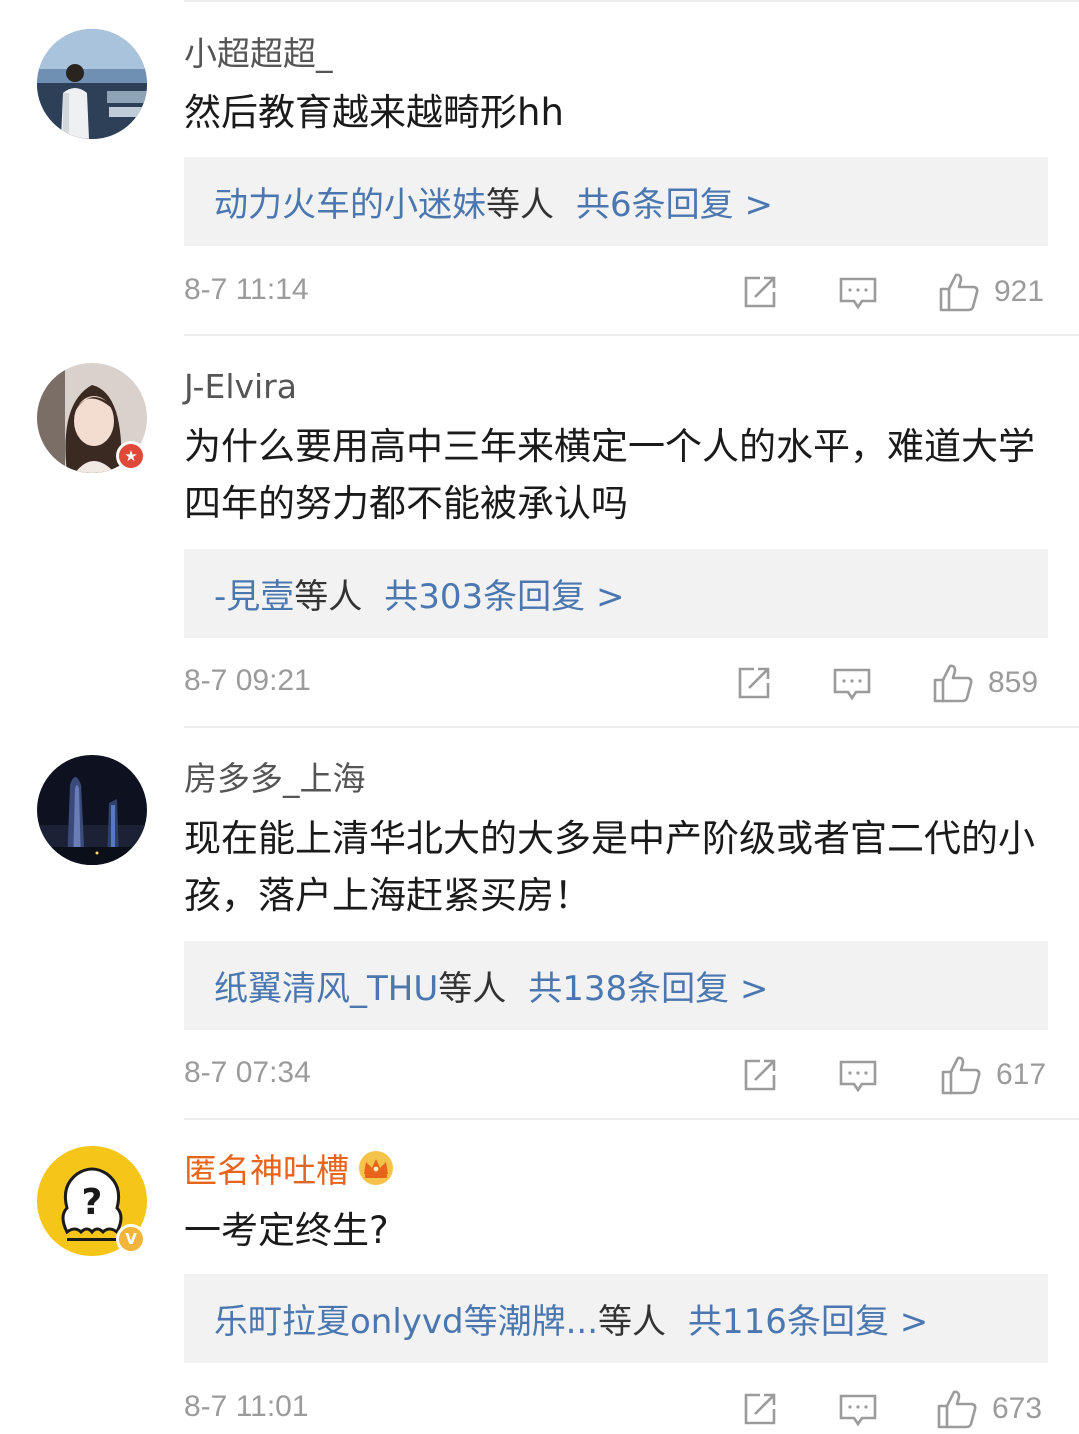  I want to click on reply-count-link: 共138条回复 >, so click(648, 985).